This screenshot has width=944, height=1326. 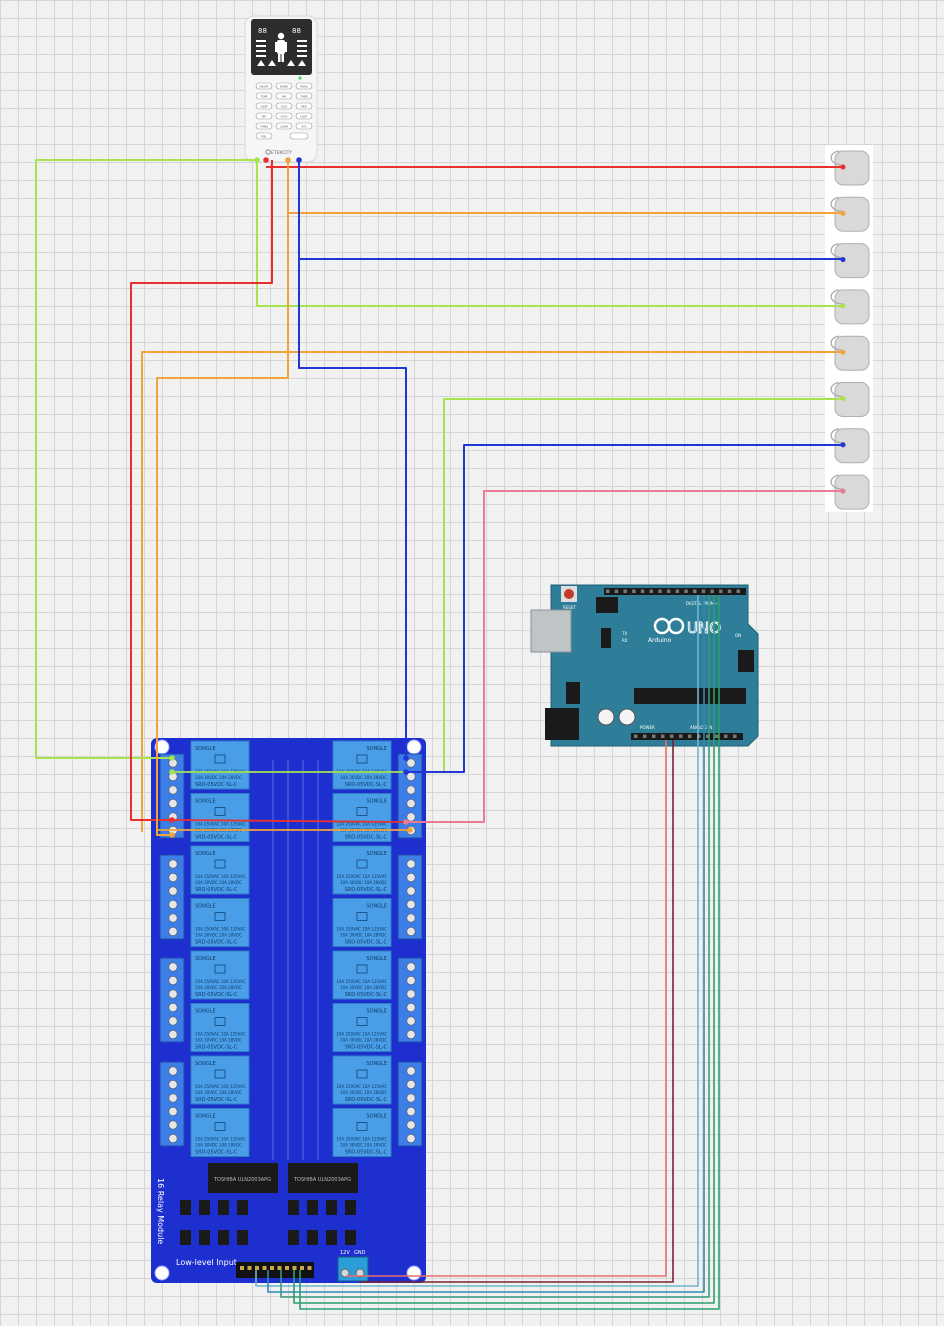 What do you see at coordinates (562, 724) in the screenshot?
I see `dc-jack` at bounding box center [562, 724].